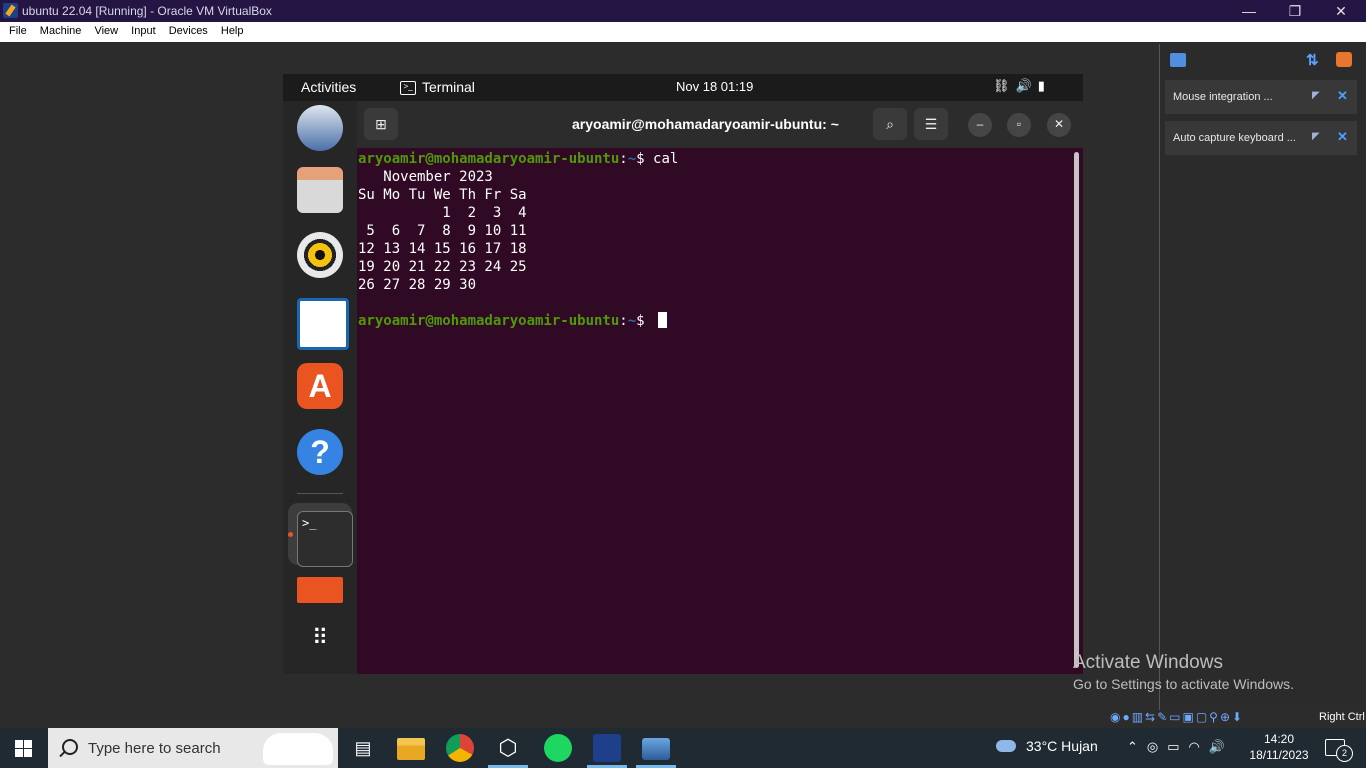 The image size is (1366, 768). I want to click on app-center-icon: A, so click(320, 386).